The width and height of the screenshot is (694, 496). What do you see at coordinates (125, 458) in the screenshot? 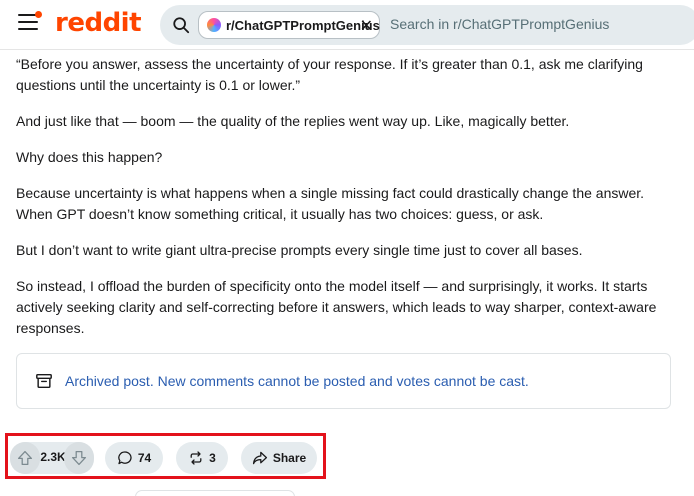
I see `comment-icon` at bounding box center [125, 458].